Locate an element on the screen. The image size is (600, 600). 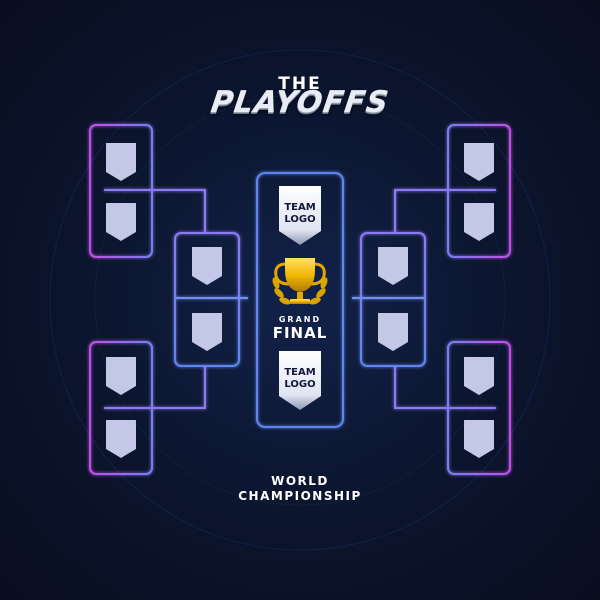
trophy-icon is located at coordinates (300, 281).